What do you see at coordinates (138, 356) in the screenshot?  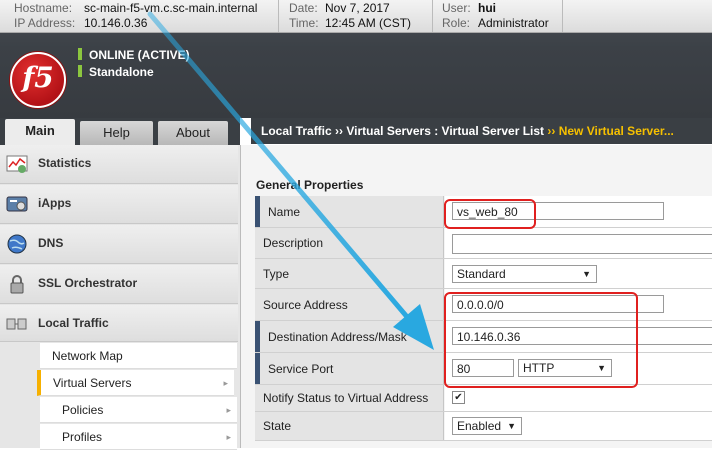 I see `sidebar-subitem-network-map: Network Map` at bounding box center [138, 356].